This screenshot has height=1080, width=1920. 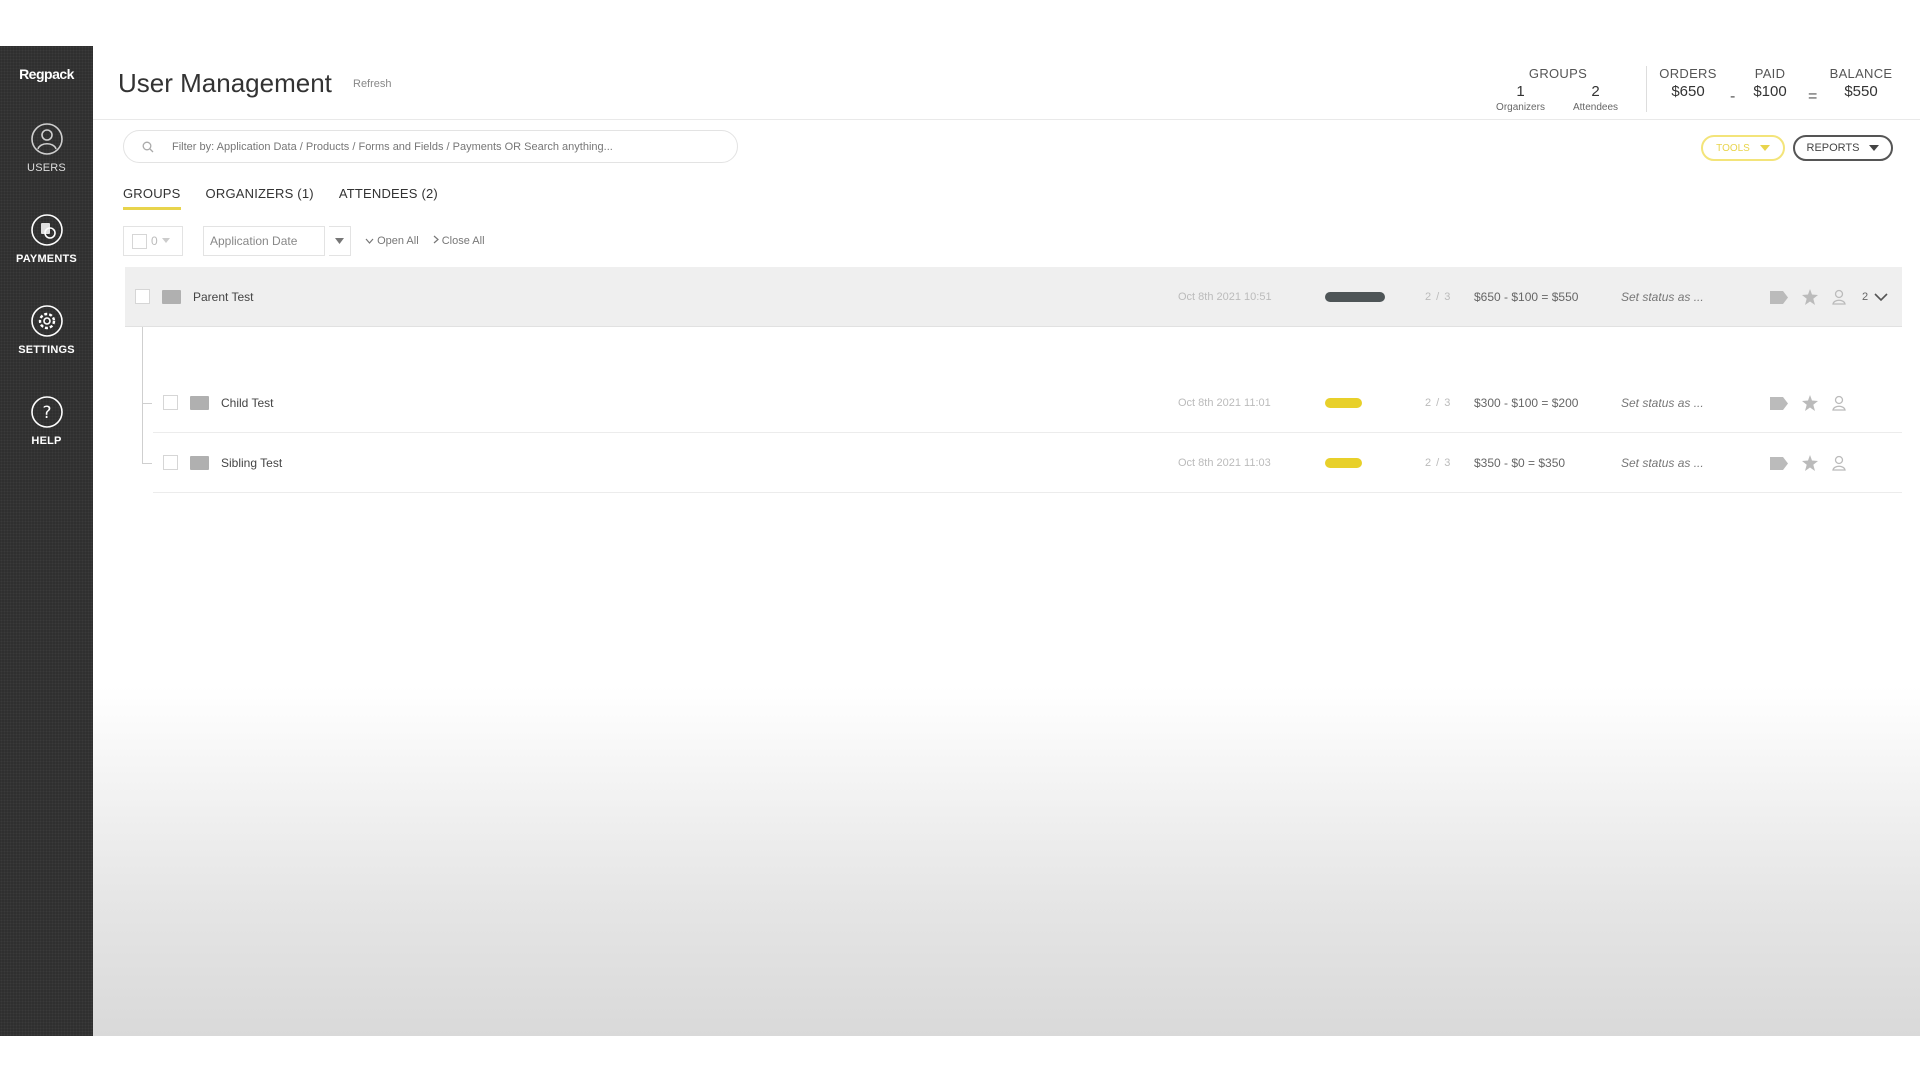 I want to click on minus-sign: -, so click(x=1733, y=96).